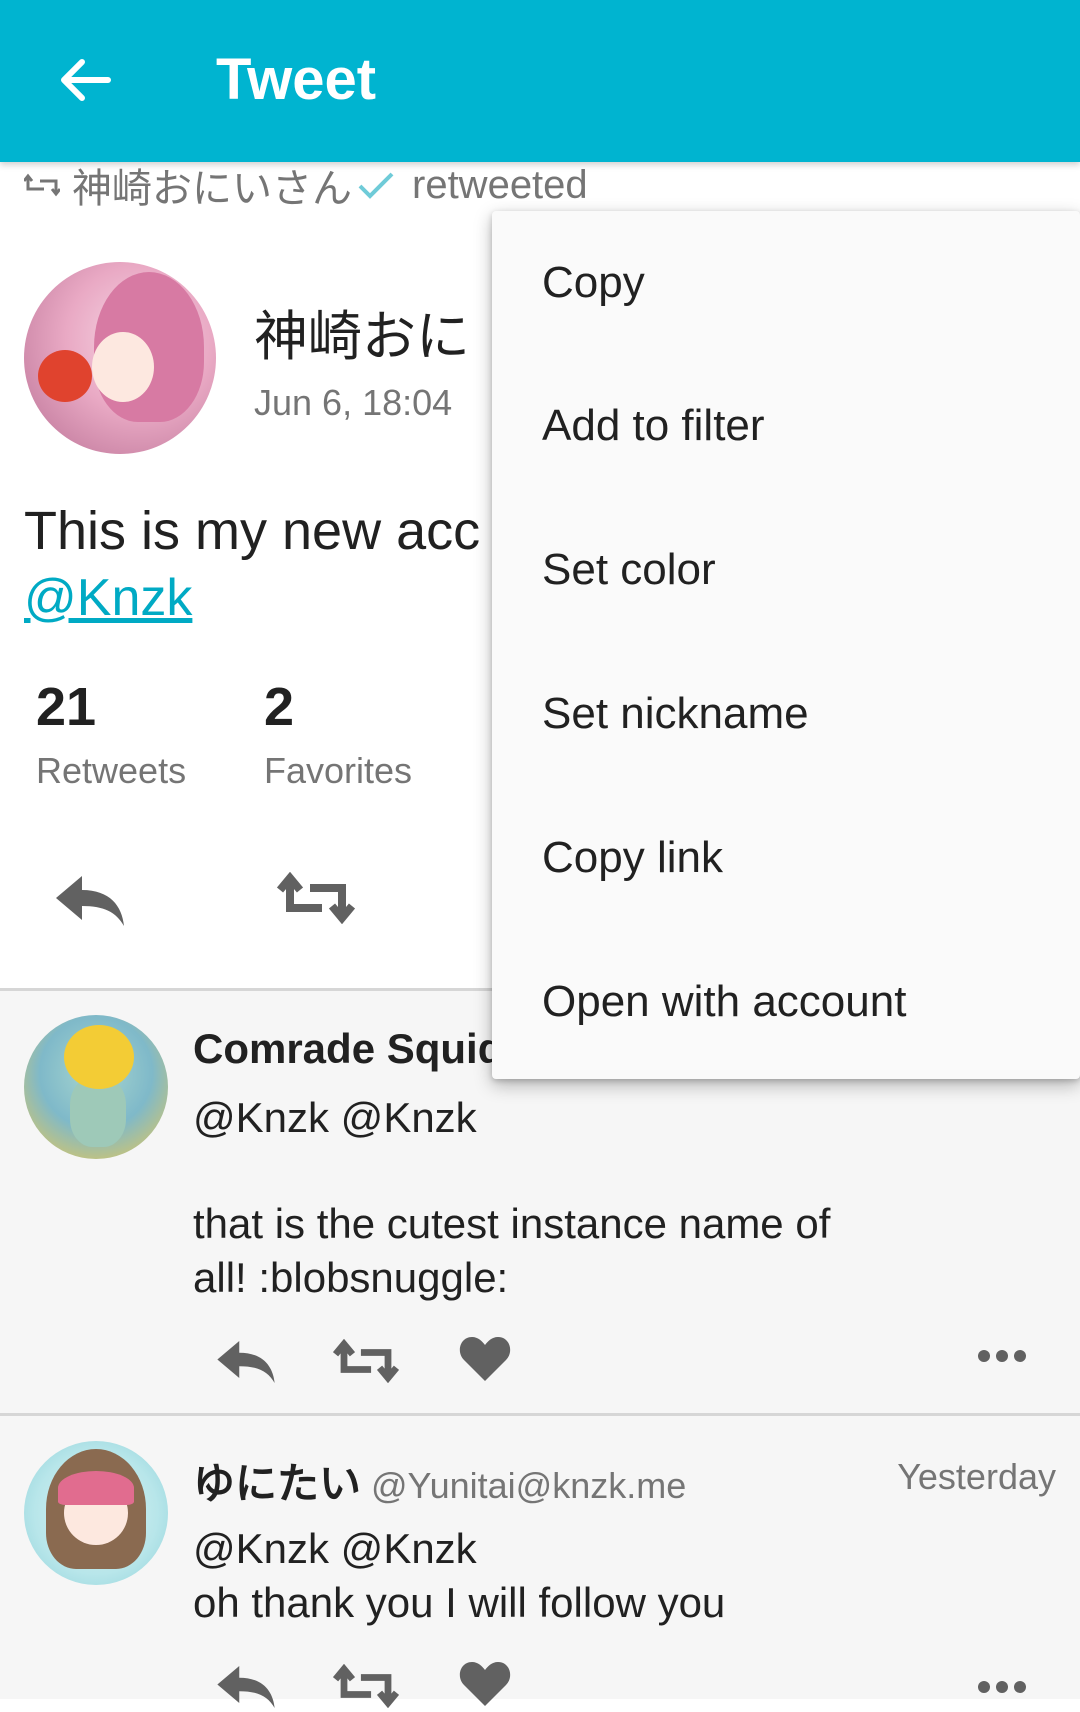 Image resolution: width=1080 pixels, height=1712 pixels. Describe the element at coordinates (353, 402) in the screenshot. I see `tweet-date: Jun 6, 18:04` at that location.